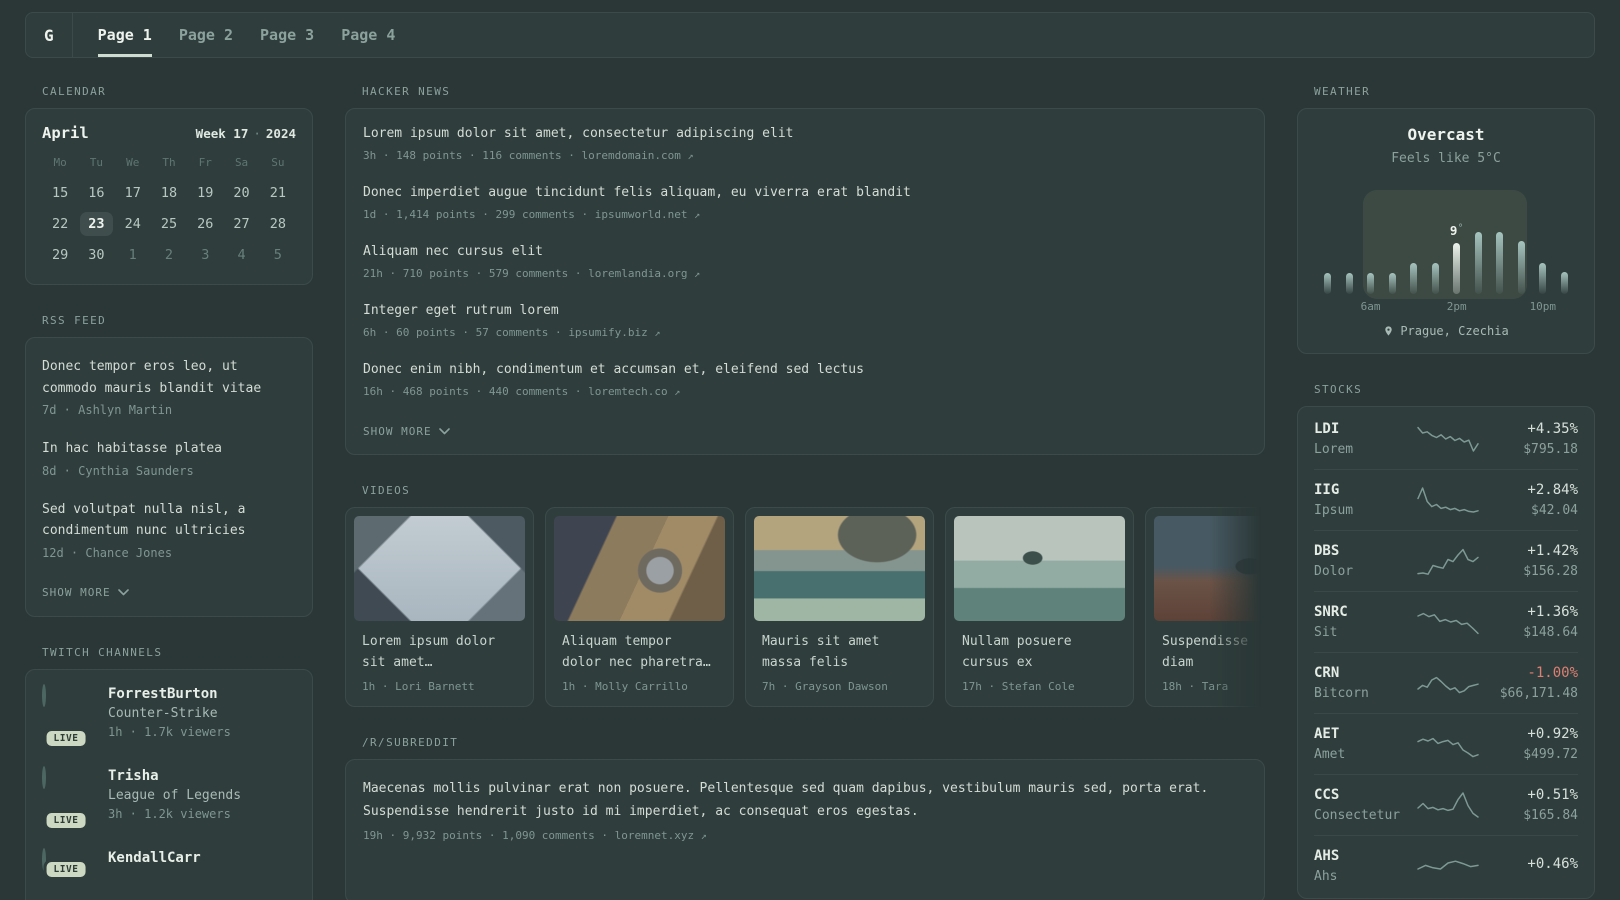 This screenshot has height=900, width=1620. What do you see at coordinates (1446, 134) in the screenshot?
I see `weather-condition: Overcast` at bounding box center [1446, 134].